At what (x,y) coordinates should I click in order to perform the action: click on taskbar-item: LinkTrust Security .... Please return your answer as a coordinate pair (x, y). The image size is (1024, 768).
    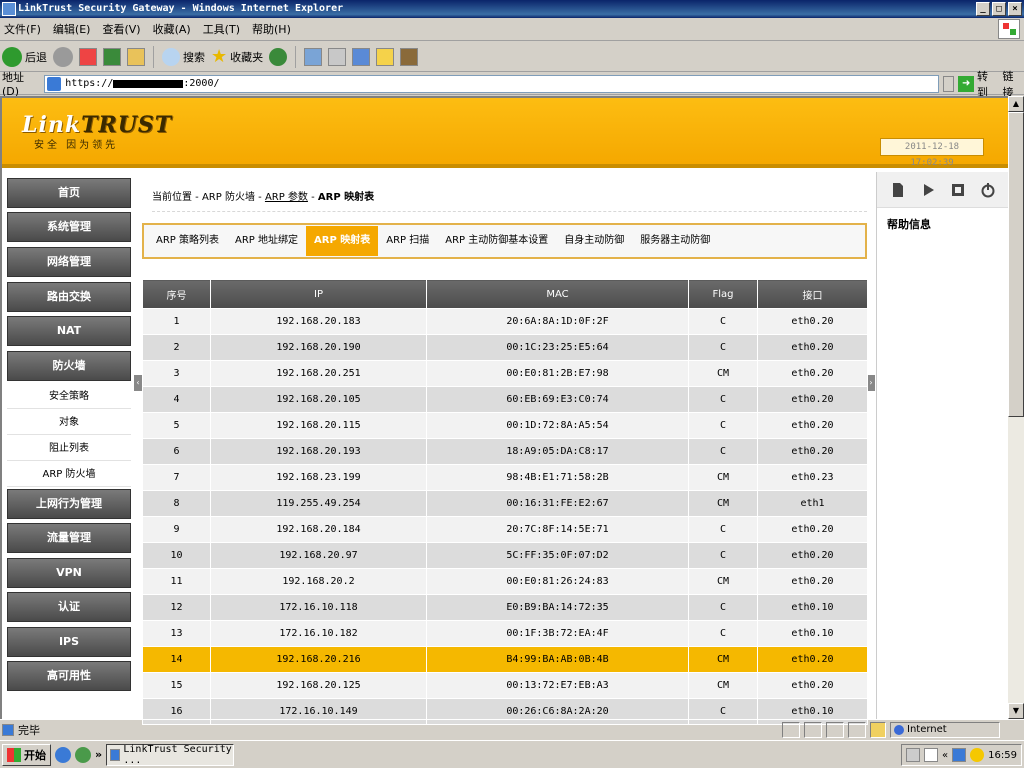
    Looking at the image, I should click on (170, 754).